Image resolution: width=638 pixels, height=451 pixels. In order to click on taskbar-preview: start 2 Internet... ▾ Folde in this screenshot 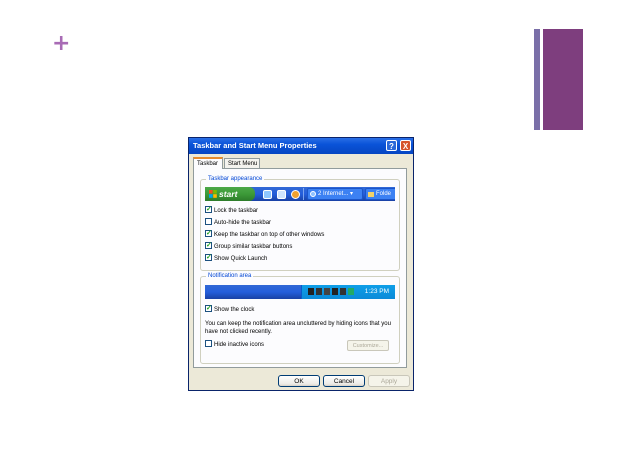, I will do `click(300, 194)`.